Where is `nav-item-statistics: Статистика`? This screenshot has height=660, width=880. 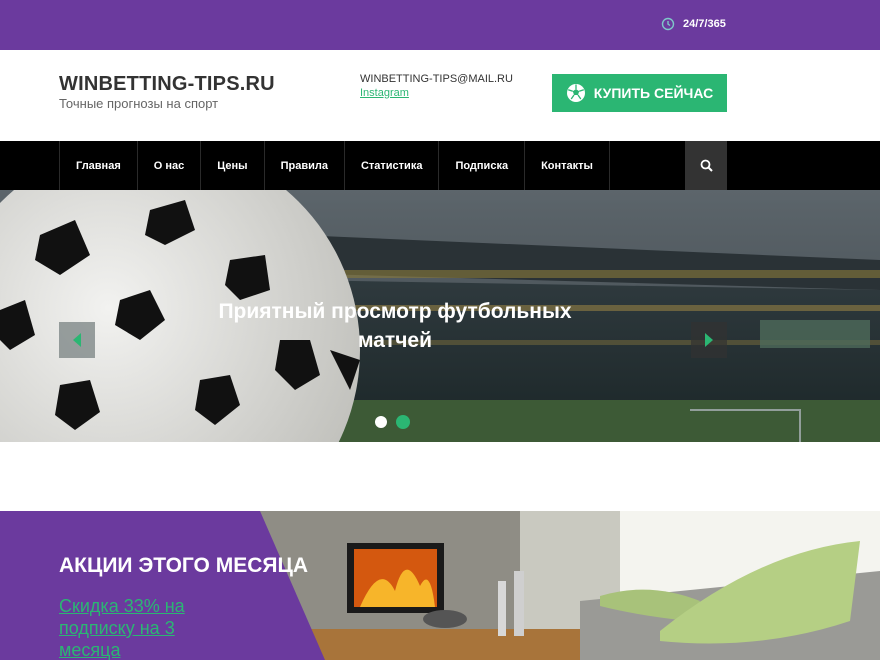
nav-item-statistics: Статистика is located at coordinates (391, 165).